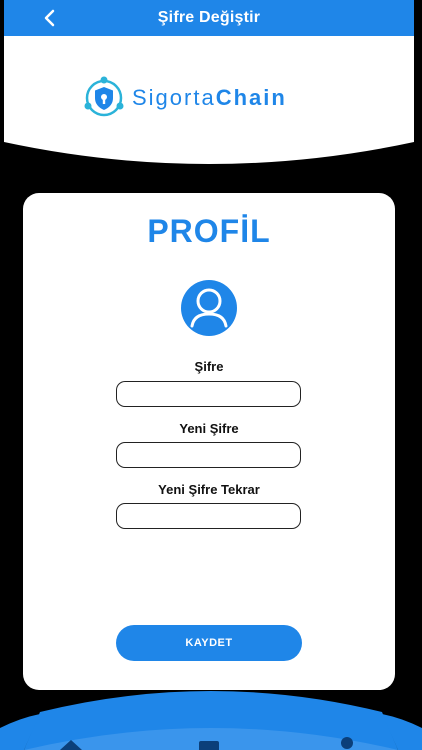 This screenshot has width=422, height=750. I want to click on shield-network-icon, so click(104, 96).